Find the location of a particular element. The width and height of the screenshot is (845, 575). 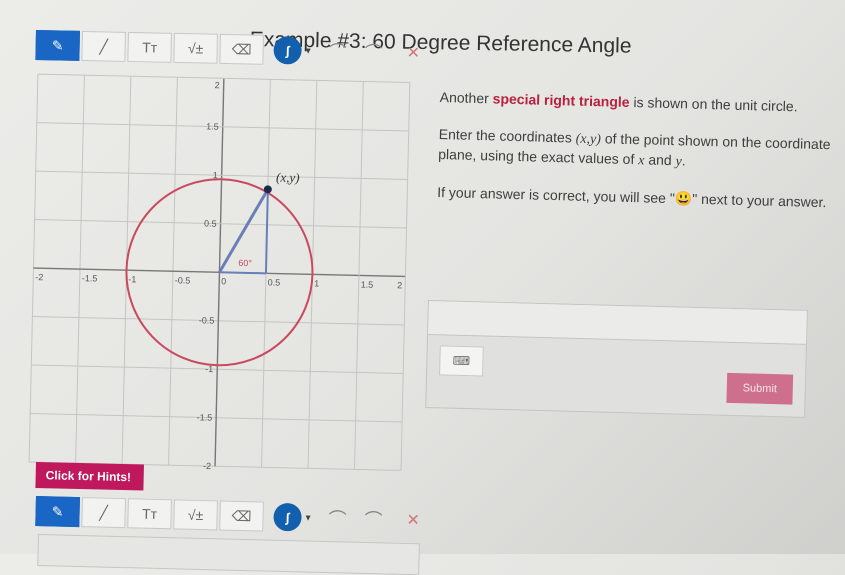

keyboard-icon: ⌨ is located at coordinates (461, 361).